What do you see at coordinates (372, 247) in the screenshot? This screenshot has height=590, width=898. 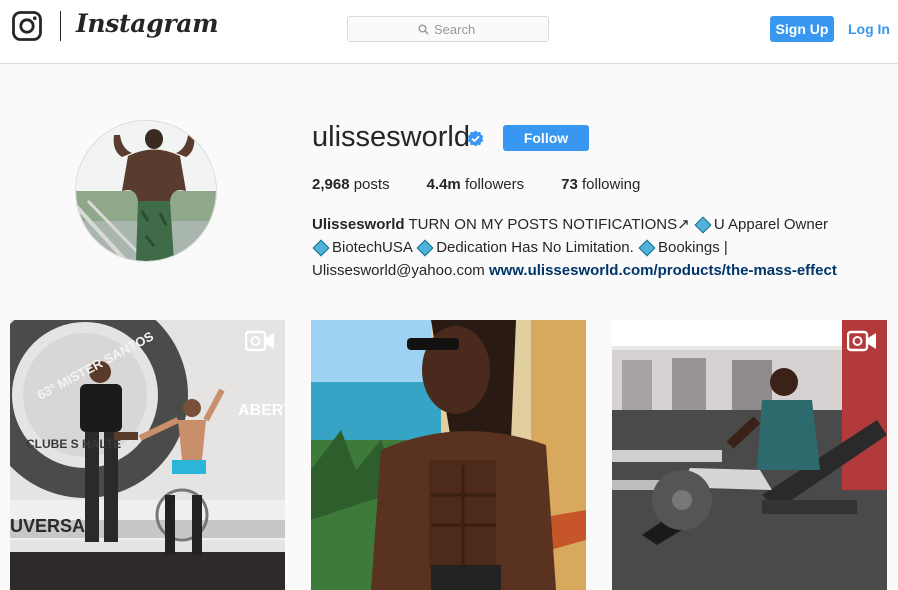 I see `bio-text-3: BiotechUSA` at bounding box center [372, 247].